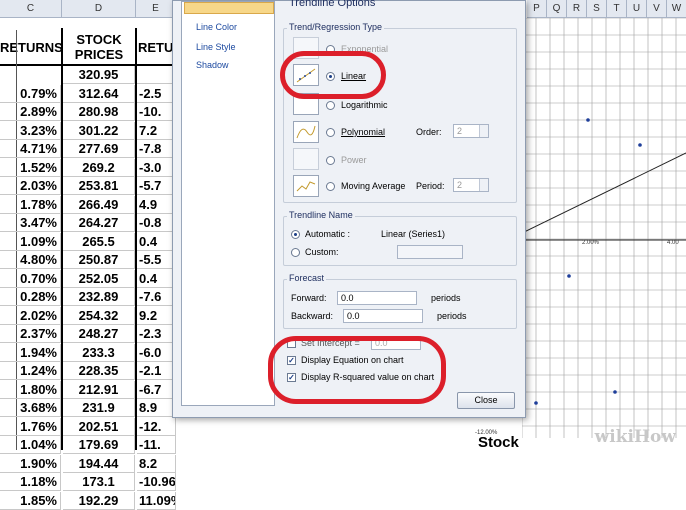  Describe the element at coordinates (30, 278) in the screenshot. I see `cell-return-c: 0.70%` at that location.